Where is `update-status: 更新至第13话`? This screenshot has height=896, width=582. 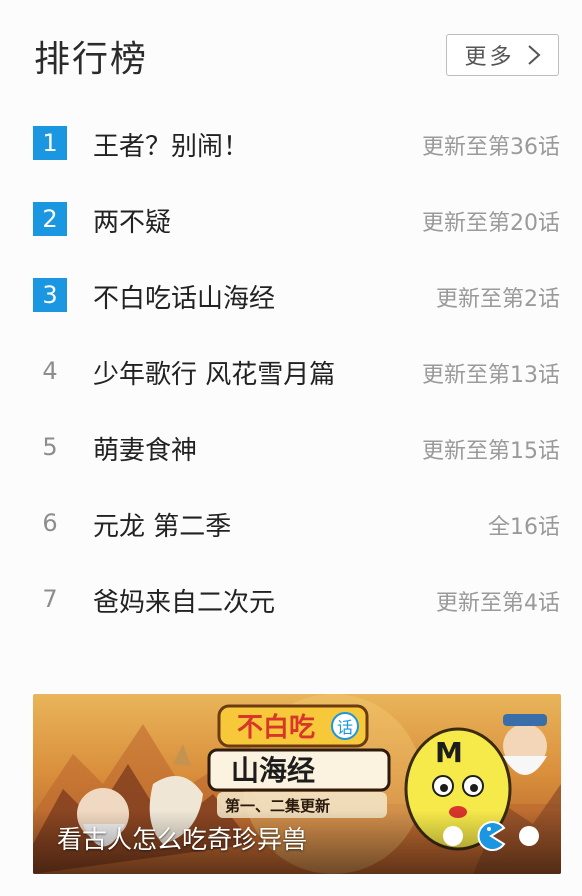 update-status: 更新至第13话 is located at coordinates (491, 375).